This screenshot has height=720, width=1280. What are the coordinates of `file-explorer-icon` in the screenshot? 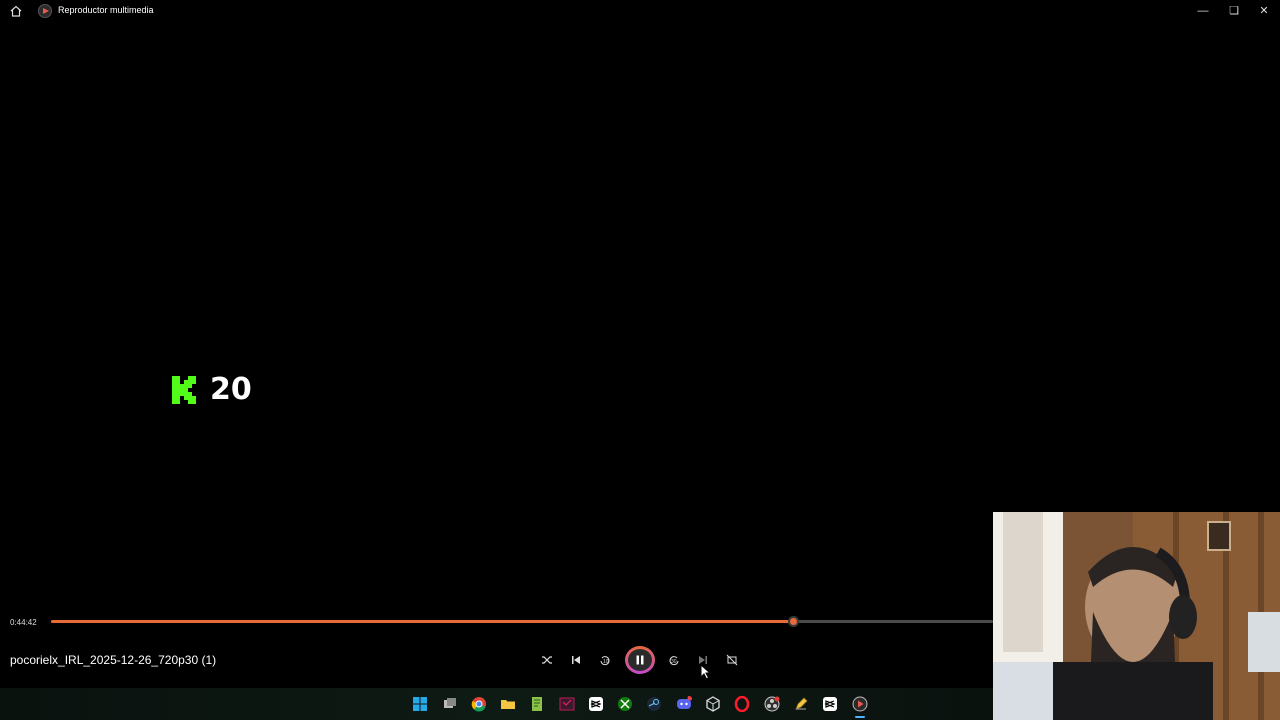 It's located at (508, 704).